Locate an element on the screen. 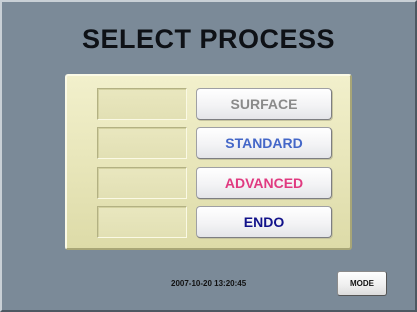 The height and width of the screenshot is (312, 417). datetime-display: 2007-10-20 13:20:45 is located at coordinates (209, 283).